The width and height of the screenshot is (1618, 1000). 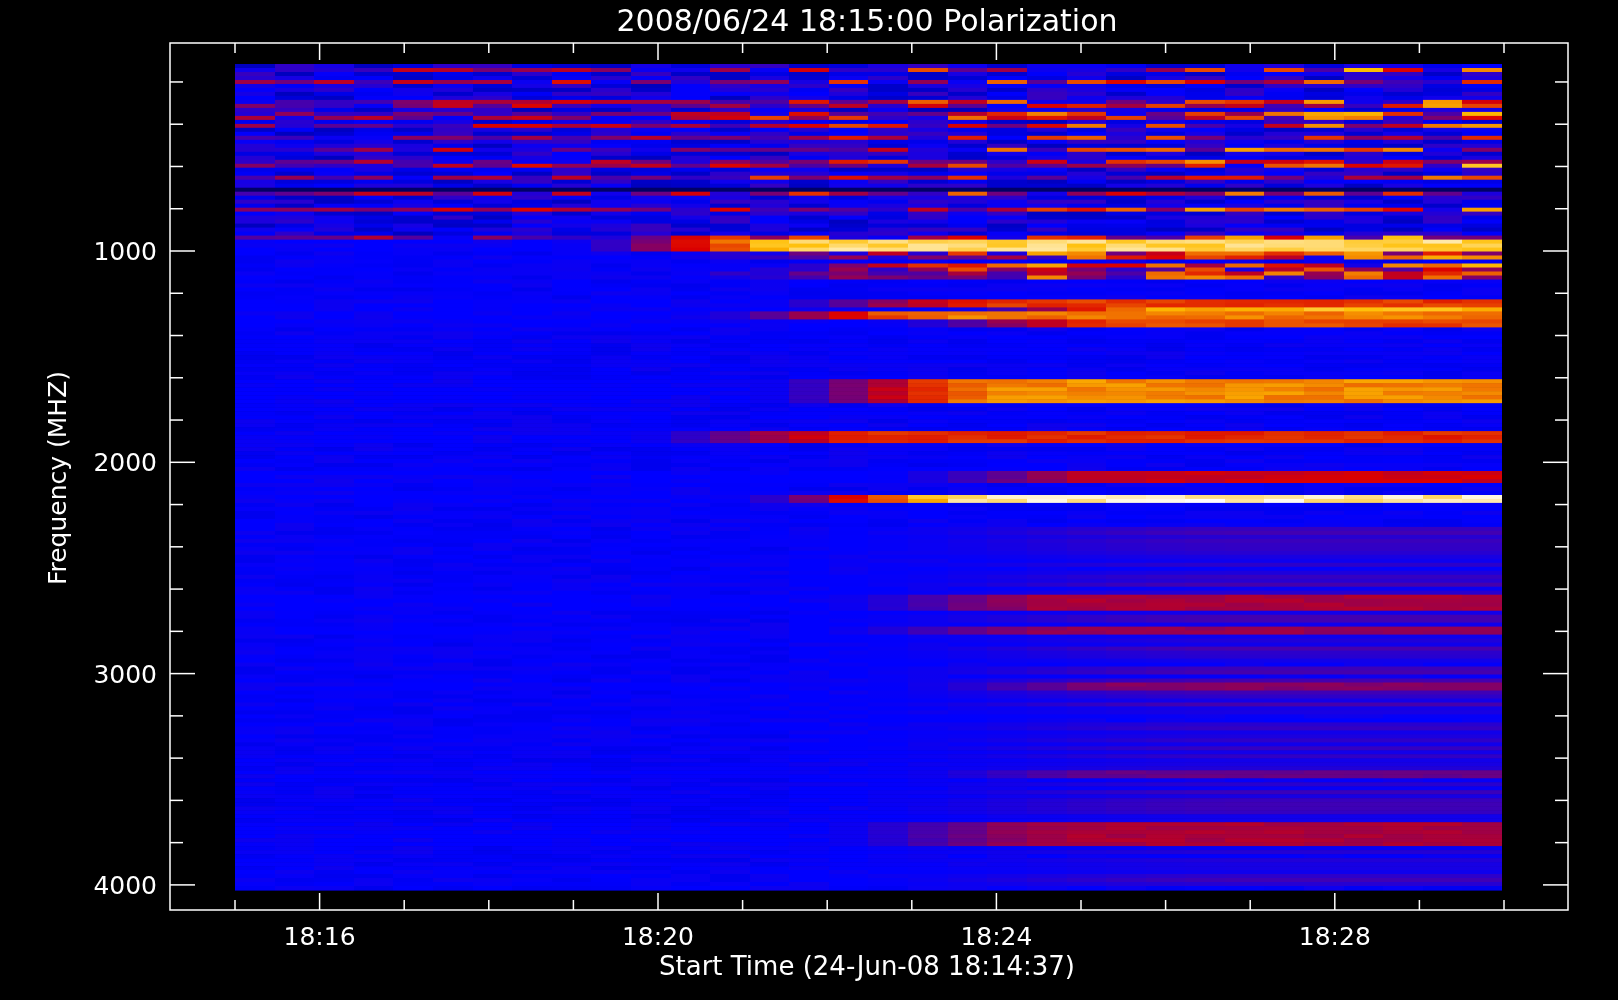 I want to click on tick-label: 3000, so click(x=125, y=674).